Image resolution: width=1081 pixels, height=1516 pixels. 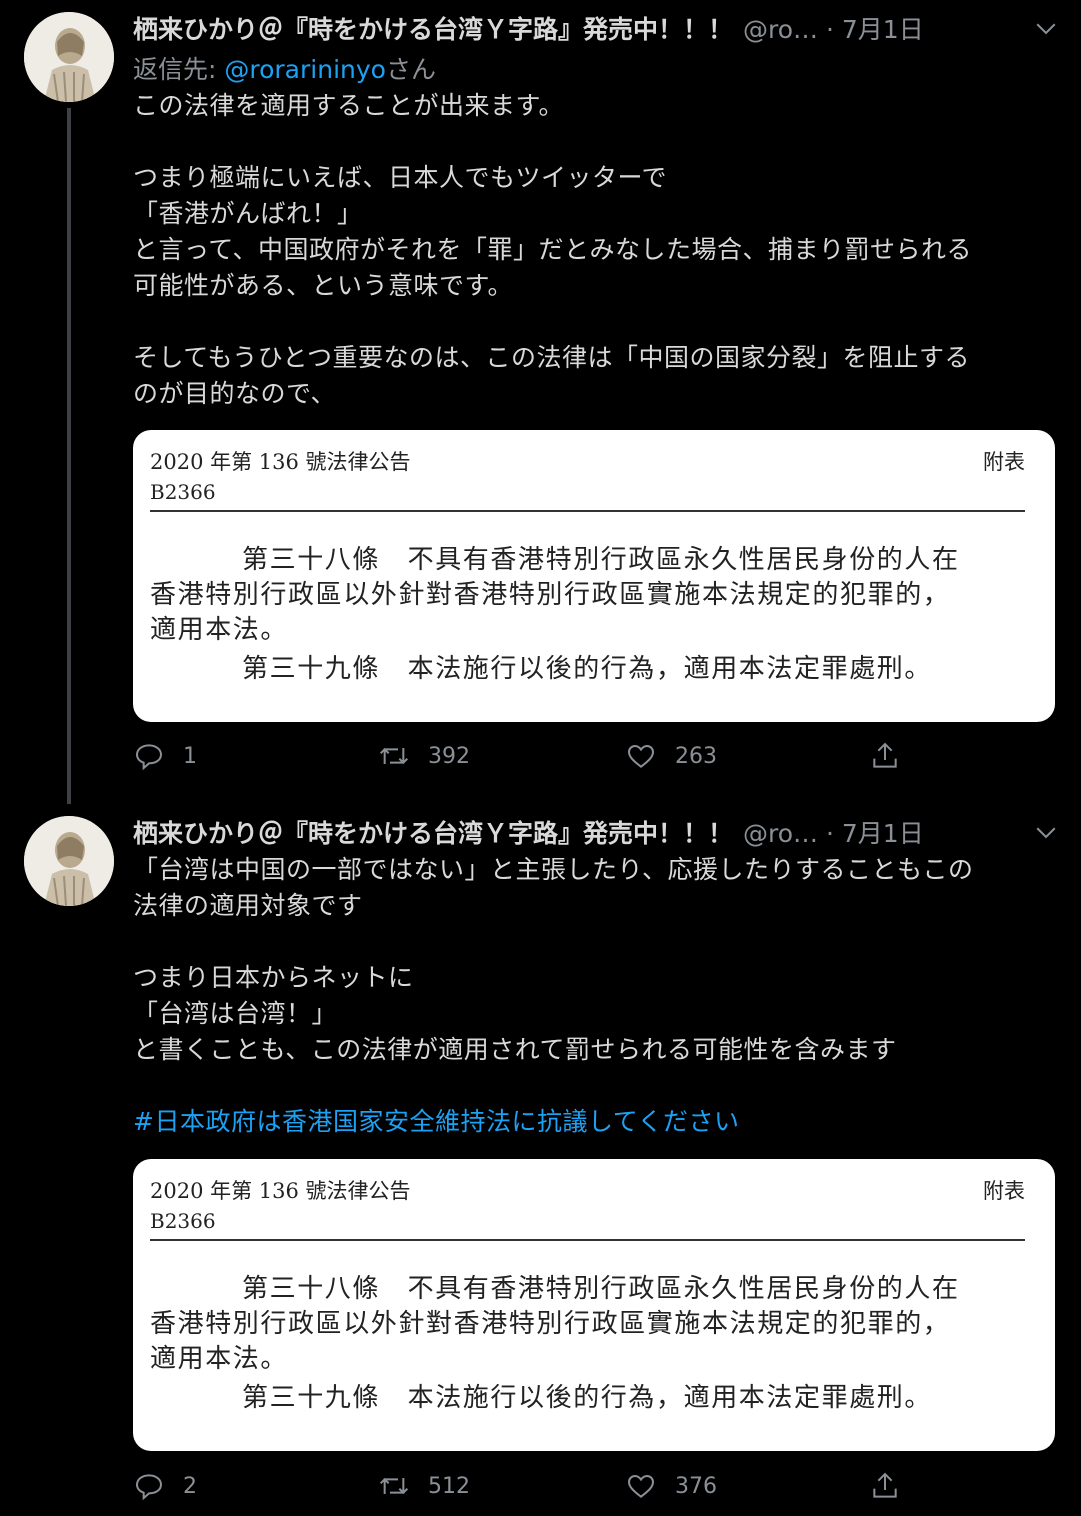 I want to click on reply-handle-link: @rorarininyo, so click(x=305, y=69).